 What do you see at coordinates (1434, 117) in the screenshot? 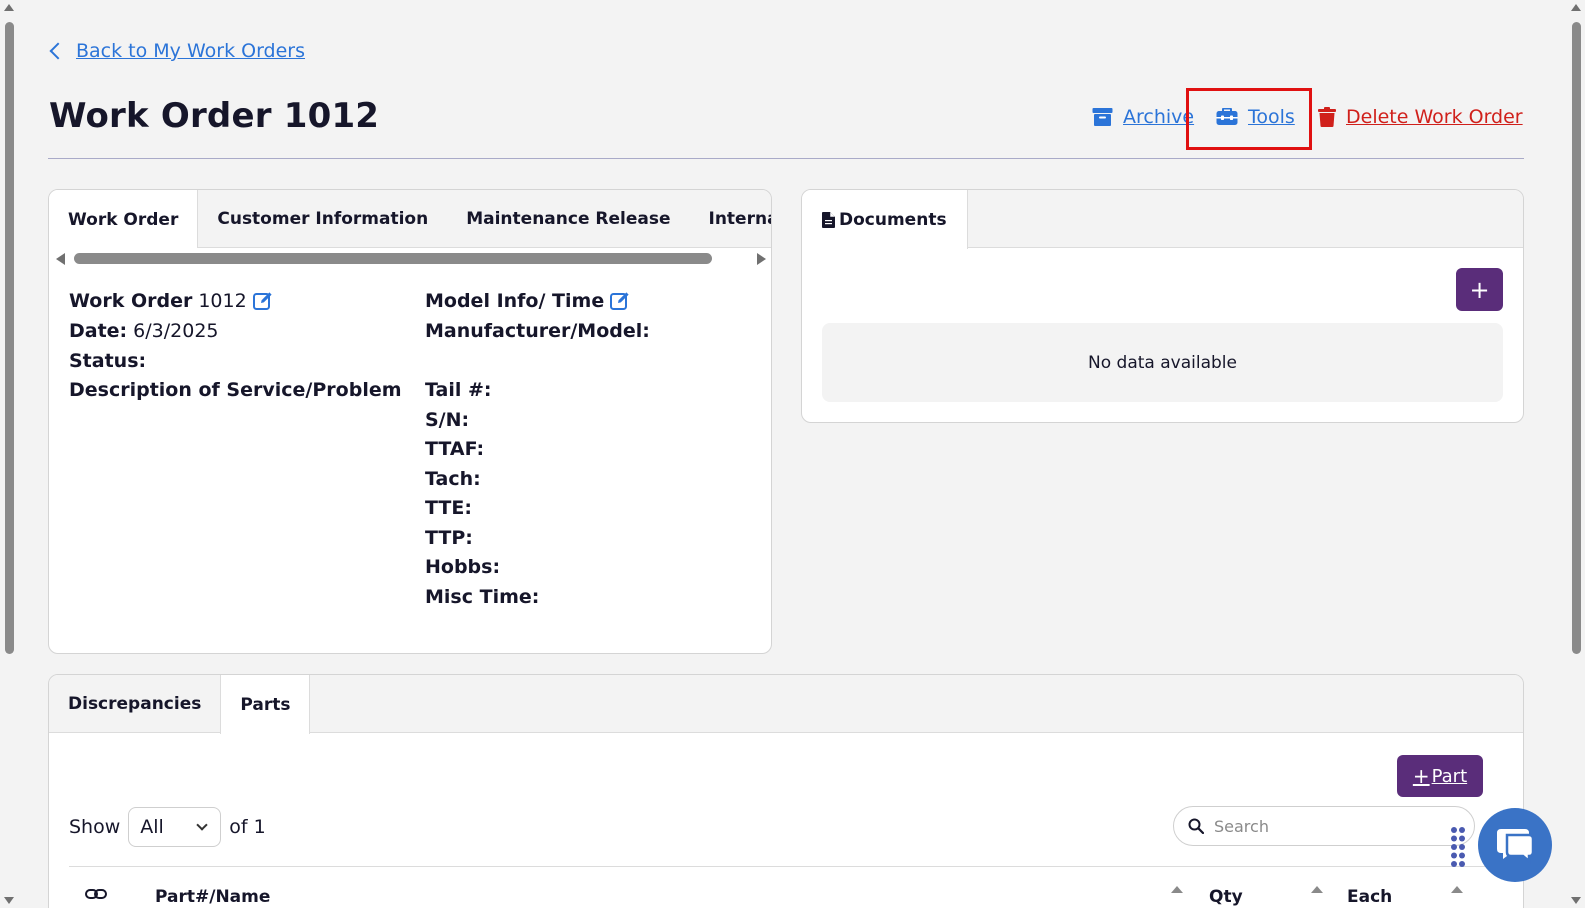
I see `delete-work-order-label: Delete Work Order` at bounding box center [1434, 117].